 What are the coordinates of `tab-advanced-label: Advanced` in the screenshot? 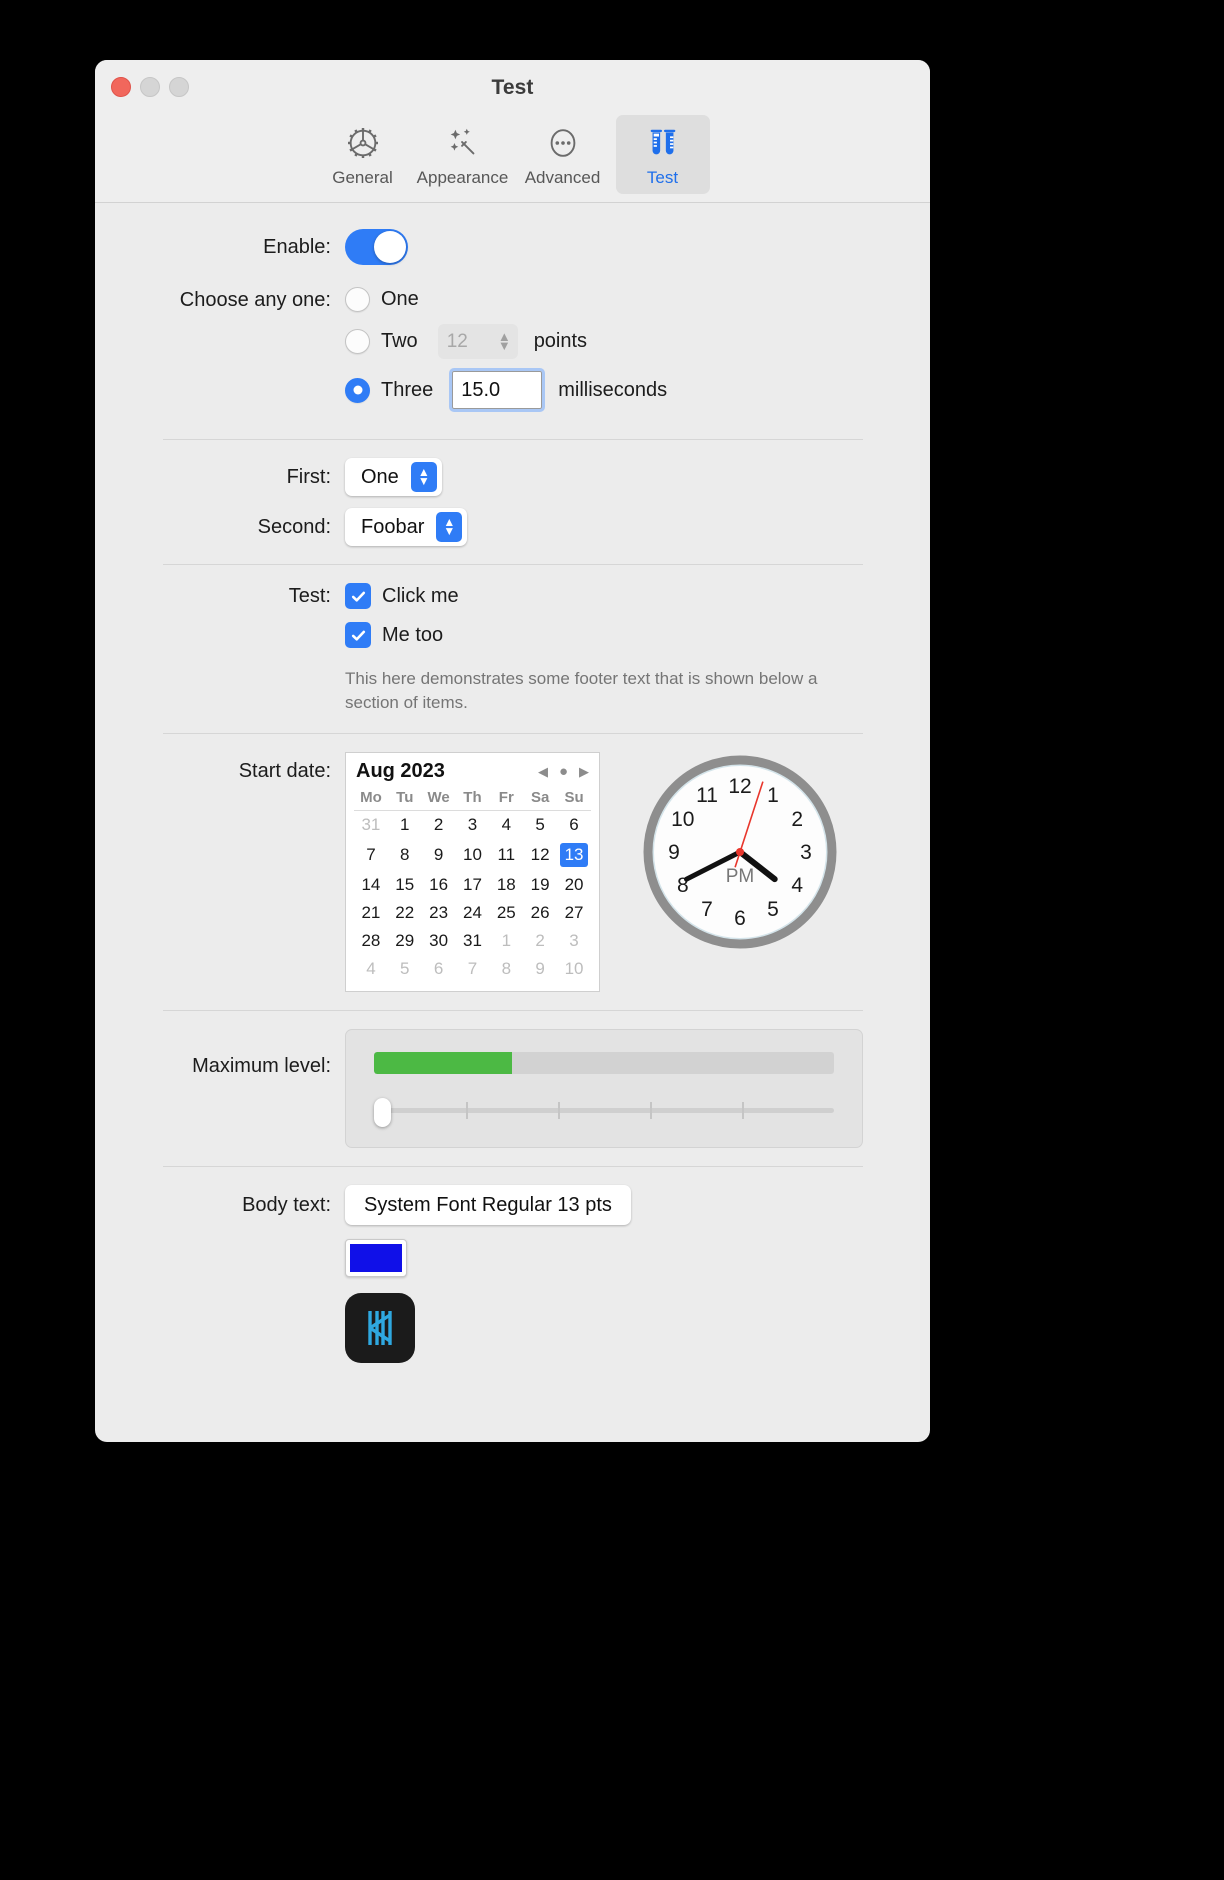 It's located at (562, 177).